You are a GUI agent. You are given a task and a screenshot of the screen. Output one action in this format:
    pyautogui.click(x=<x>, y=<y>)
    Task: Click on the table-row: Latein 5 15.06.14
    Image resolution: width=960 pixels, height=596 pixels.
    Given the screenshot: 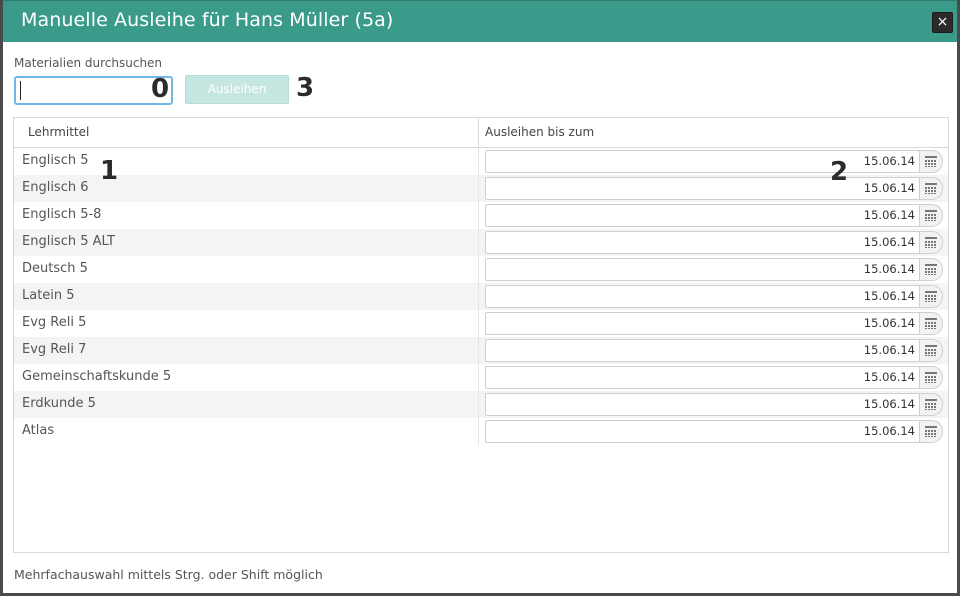 What is the action you would take?
    pyautogui.click(x=481, y=296)
    